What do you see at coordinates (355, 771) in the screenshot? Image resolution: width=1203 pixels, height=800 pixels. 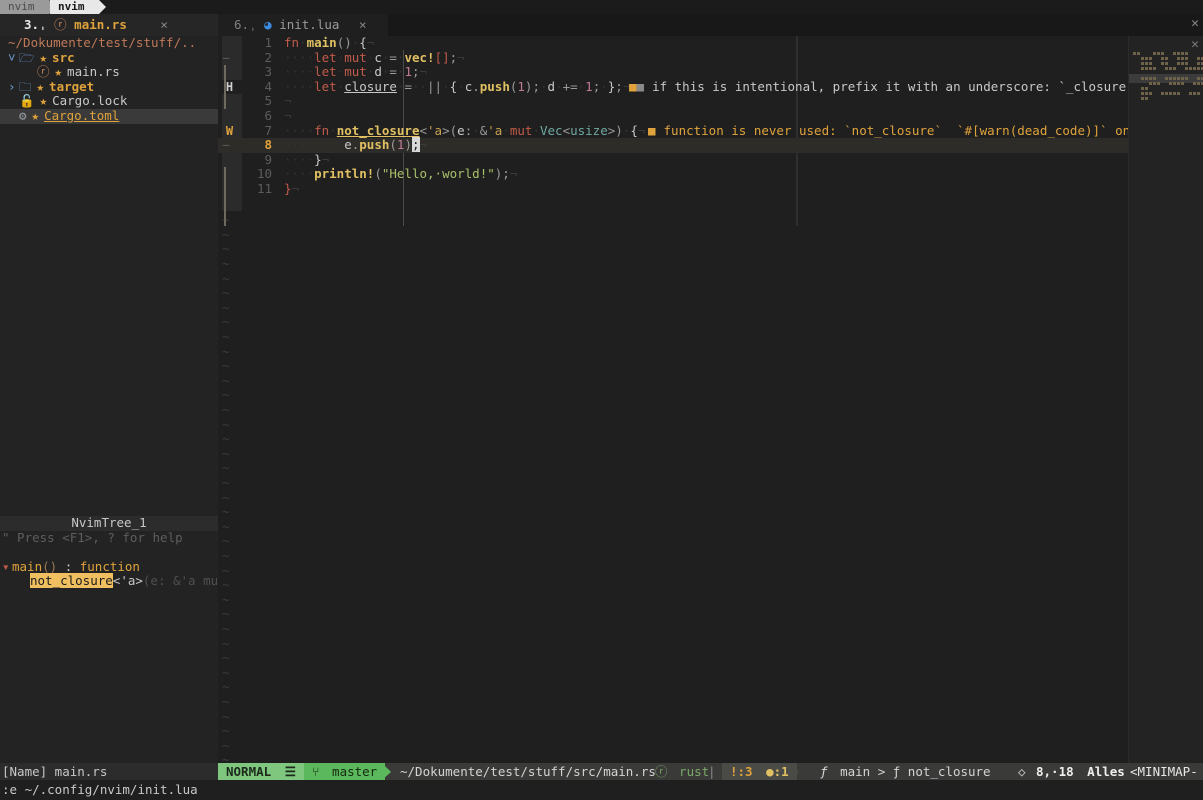 I see `statusline-branch-label: master` at bounding box center [355, 771].